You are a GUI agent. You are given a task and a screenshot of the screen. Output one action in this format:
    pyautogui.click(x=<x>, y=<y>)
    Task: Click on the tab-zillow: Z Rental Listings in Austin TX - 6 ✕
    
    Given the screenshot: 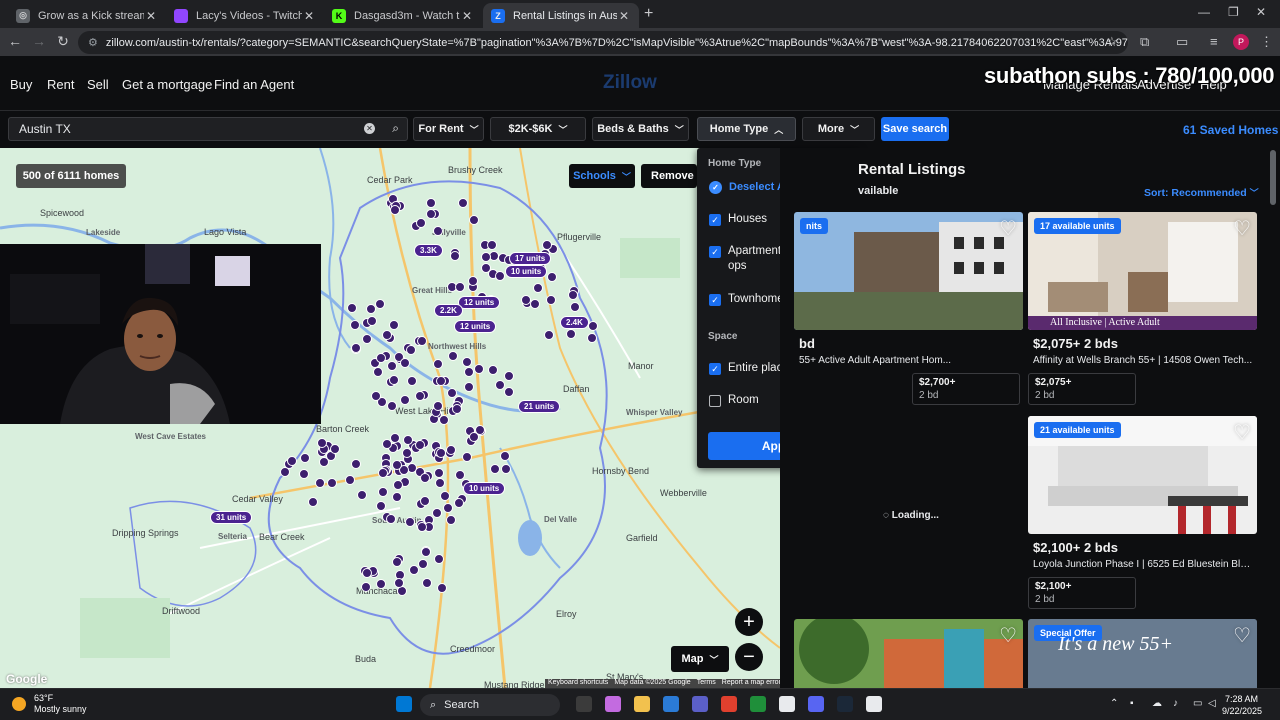 What is the action you would take?
    pyautogui.click(x=561, y=15)
    